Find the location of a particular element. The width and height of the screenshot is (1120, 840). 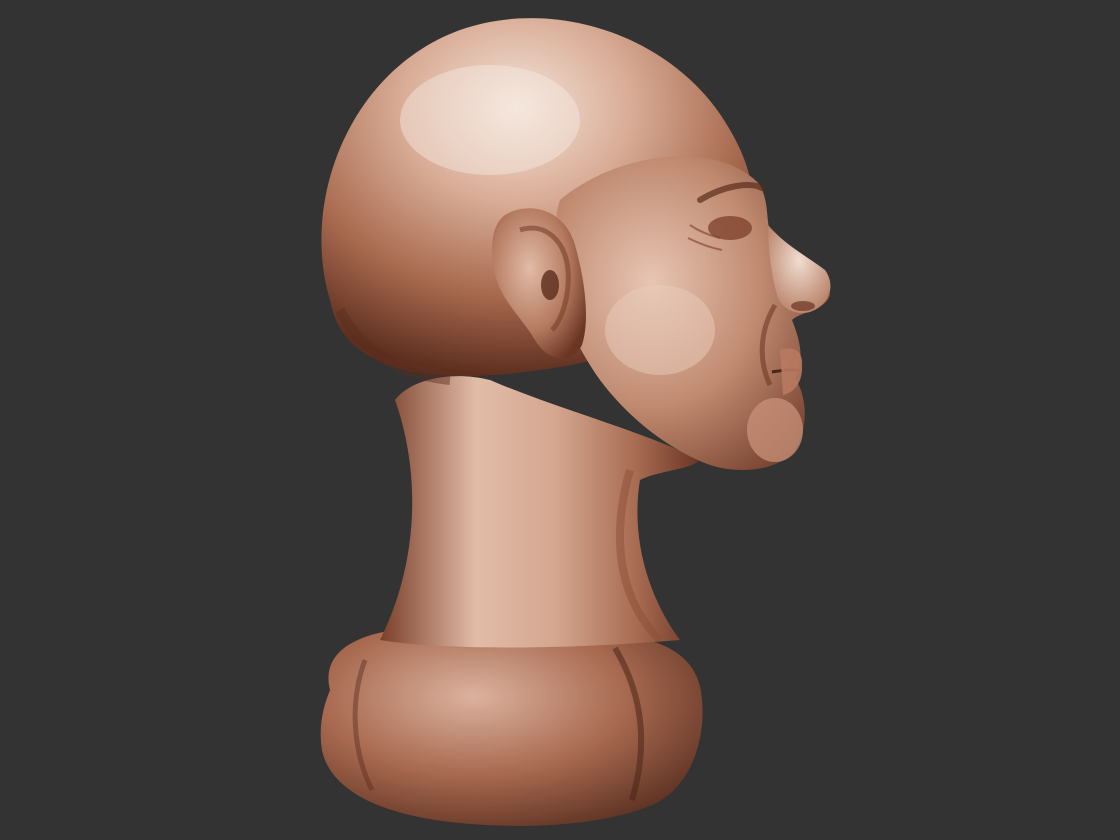

nostril is located at coordinates (803, 306).